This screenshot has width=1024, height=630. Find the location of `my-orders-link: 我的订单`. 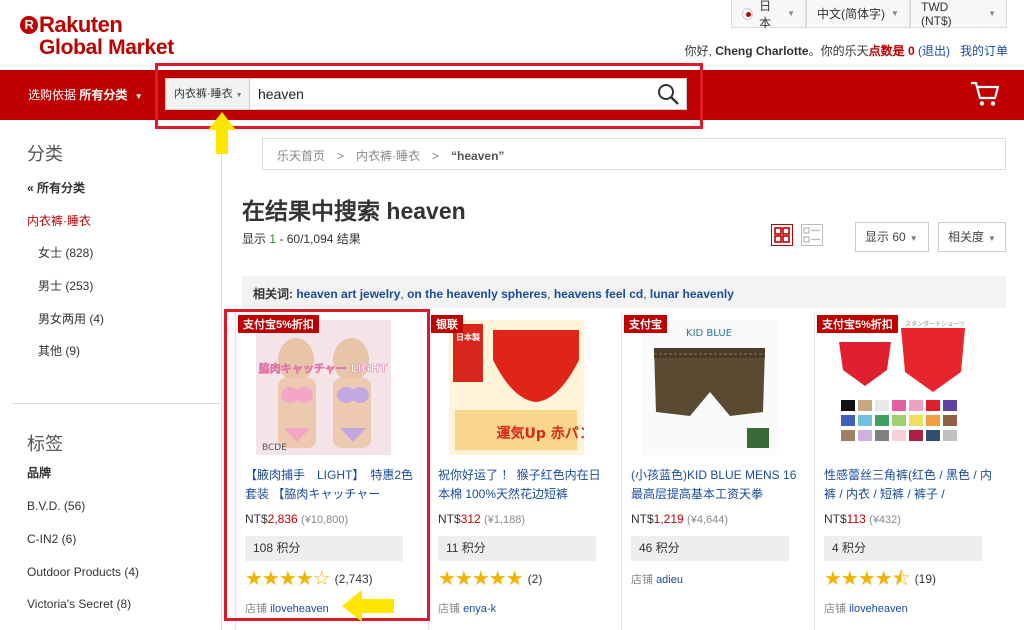

my-orders-link: 我的订单 is located at coordinates (984, 51).